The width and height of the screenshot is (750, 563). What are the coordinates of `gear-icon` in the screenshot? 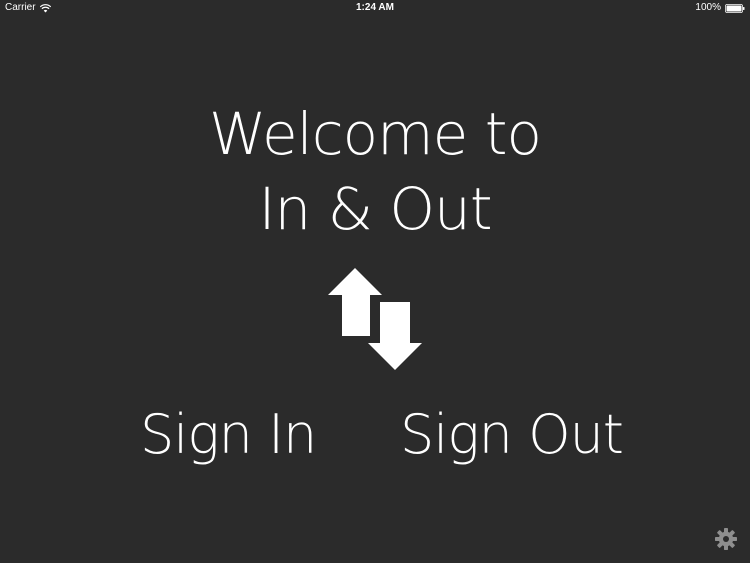 It's located at (726, 539).